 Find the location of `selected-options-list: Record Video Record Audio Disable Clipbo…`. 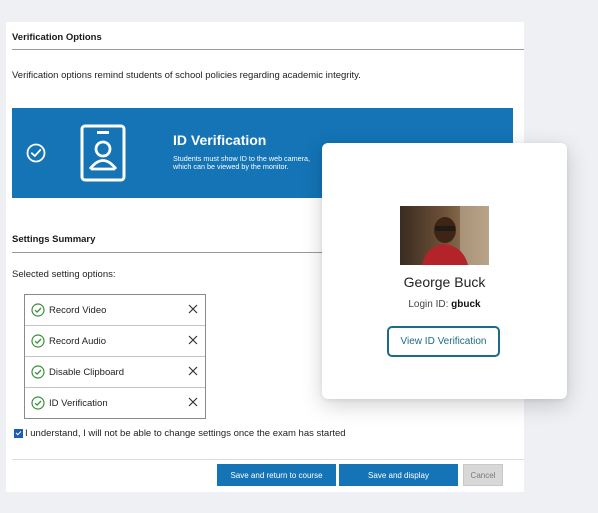

selected-options-list: Record Video Record Audio Disable Clipbo… is located at coordinates (115, 356).